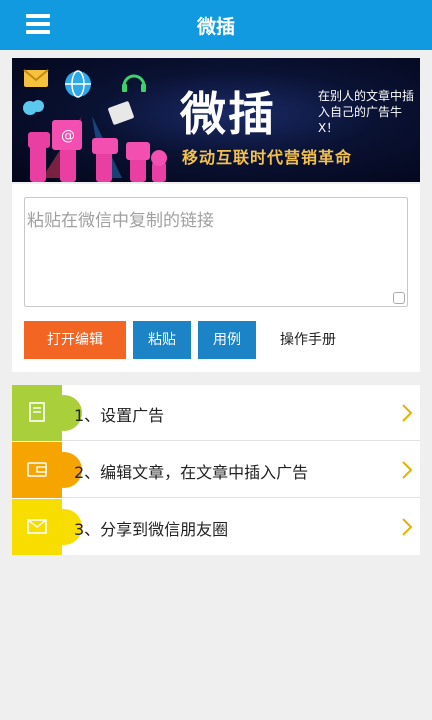  What do you see at coordinates (33, 107) in the screenshot?
I see `cloud-icon` at bounding box center [33, 107].